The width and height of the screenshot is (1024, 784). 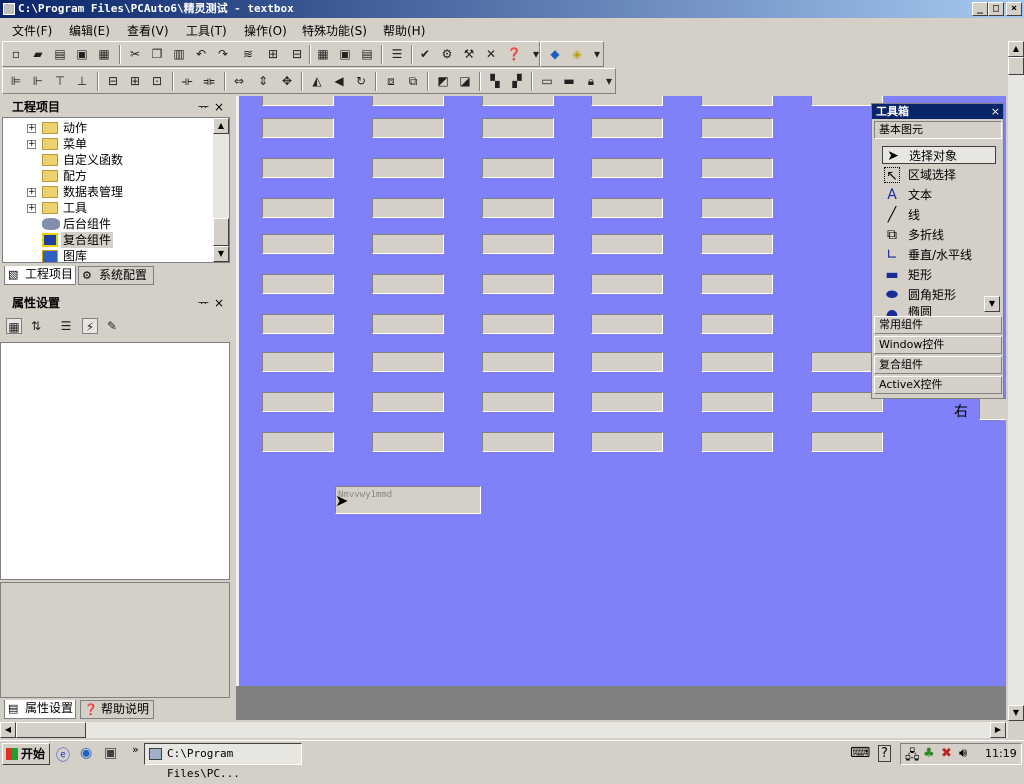 What do you see at coordinates (609, 81) in the screenshot?
I see `toolbar-overflow-icon-3: ▾` at bounding box center [609, 81].